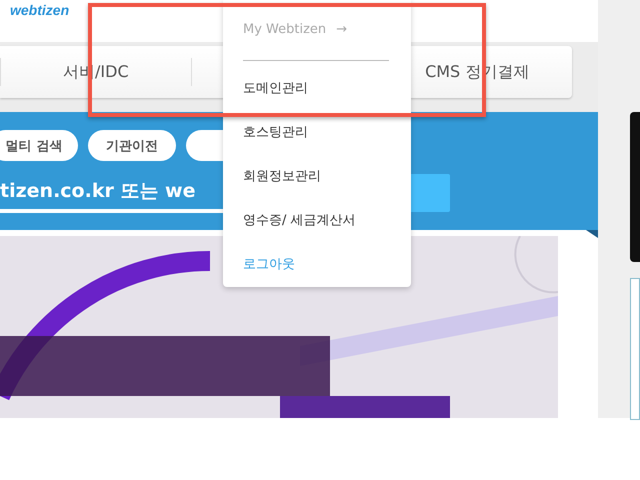 The width and height of the screenshot is (640, 480). I want to click on menu-item: 도메인관리, so click(317, 101).